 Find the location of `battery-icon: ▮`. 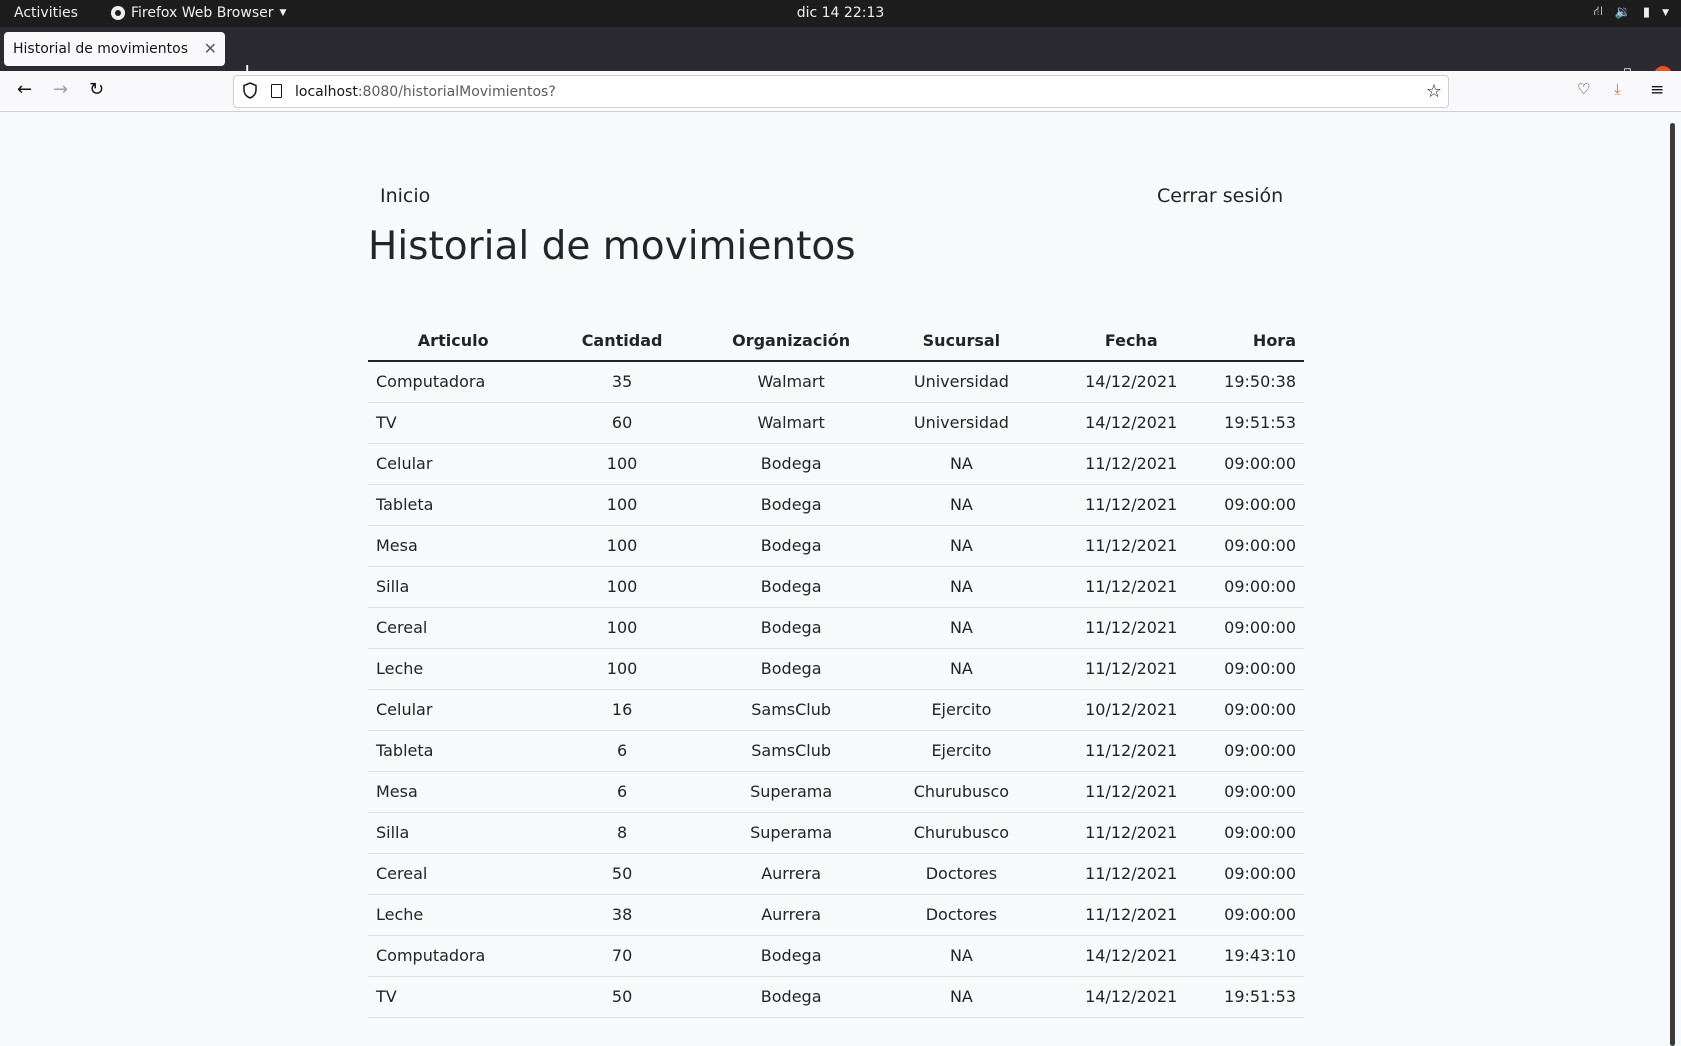

battery-icon: ▮ is located at coordinates (1646, 12).